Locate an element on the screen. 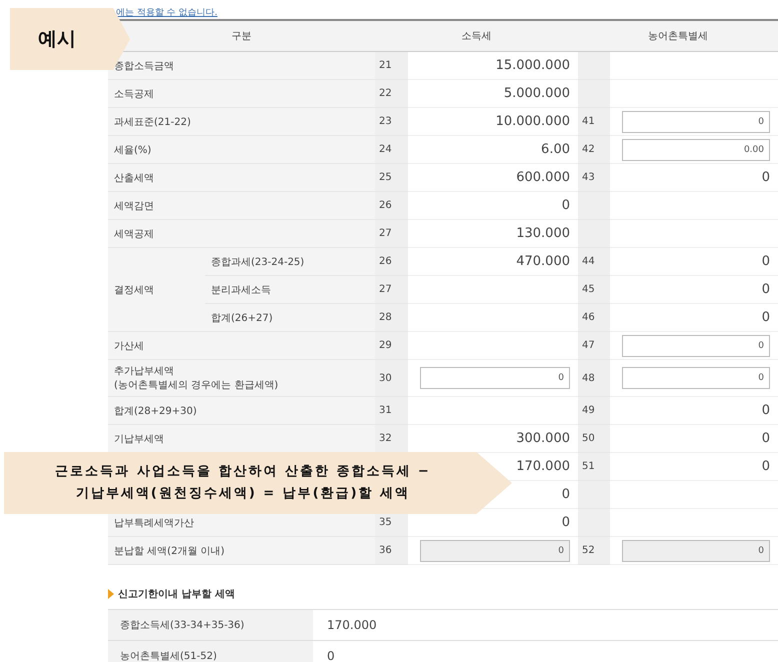 The image size is (778, 662). line-number: 29 is located at coordinates (385, 345).